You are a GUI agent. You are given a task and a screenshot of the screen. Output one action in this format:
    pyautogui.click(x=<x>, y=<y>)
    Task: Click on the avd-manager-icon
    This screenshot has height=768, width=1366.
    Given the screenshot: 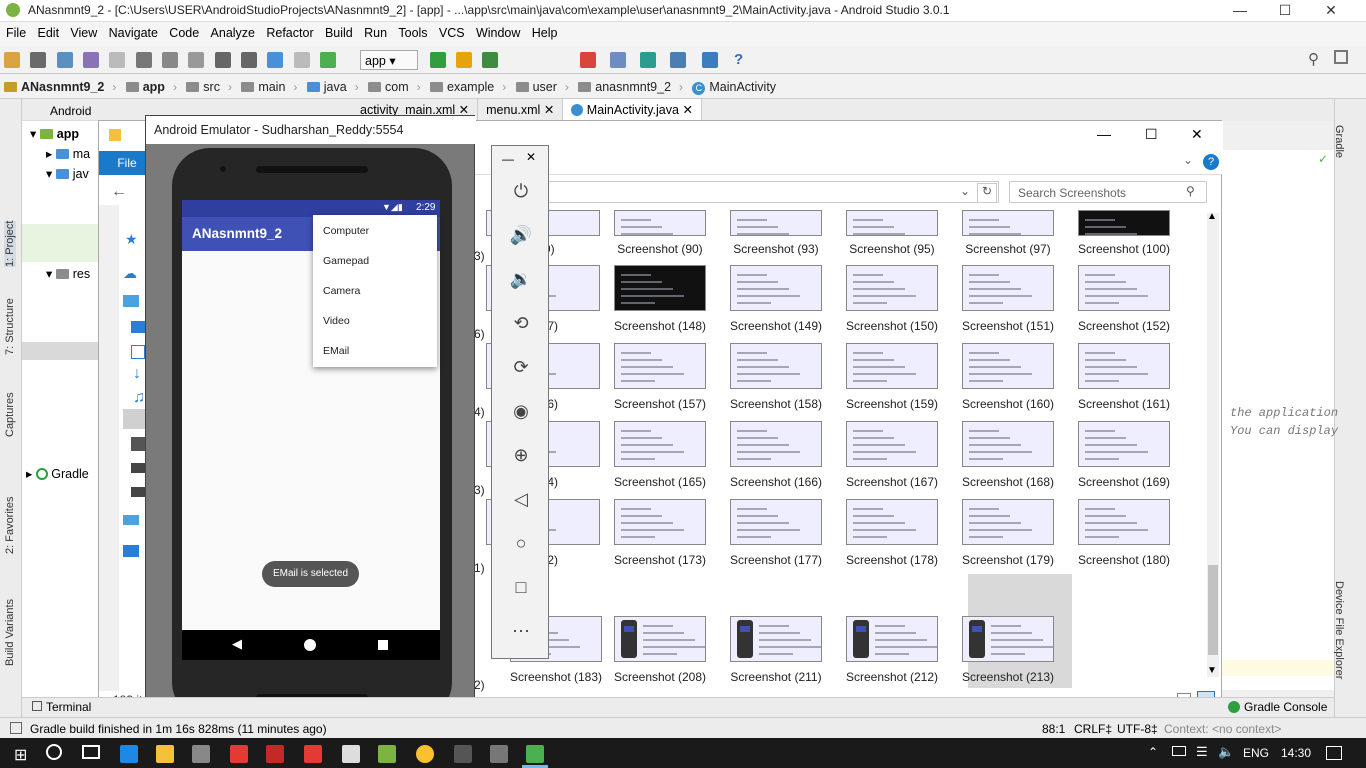 What is the action you would take?
    pyautogui.click(x=618, y=60)
    